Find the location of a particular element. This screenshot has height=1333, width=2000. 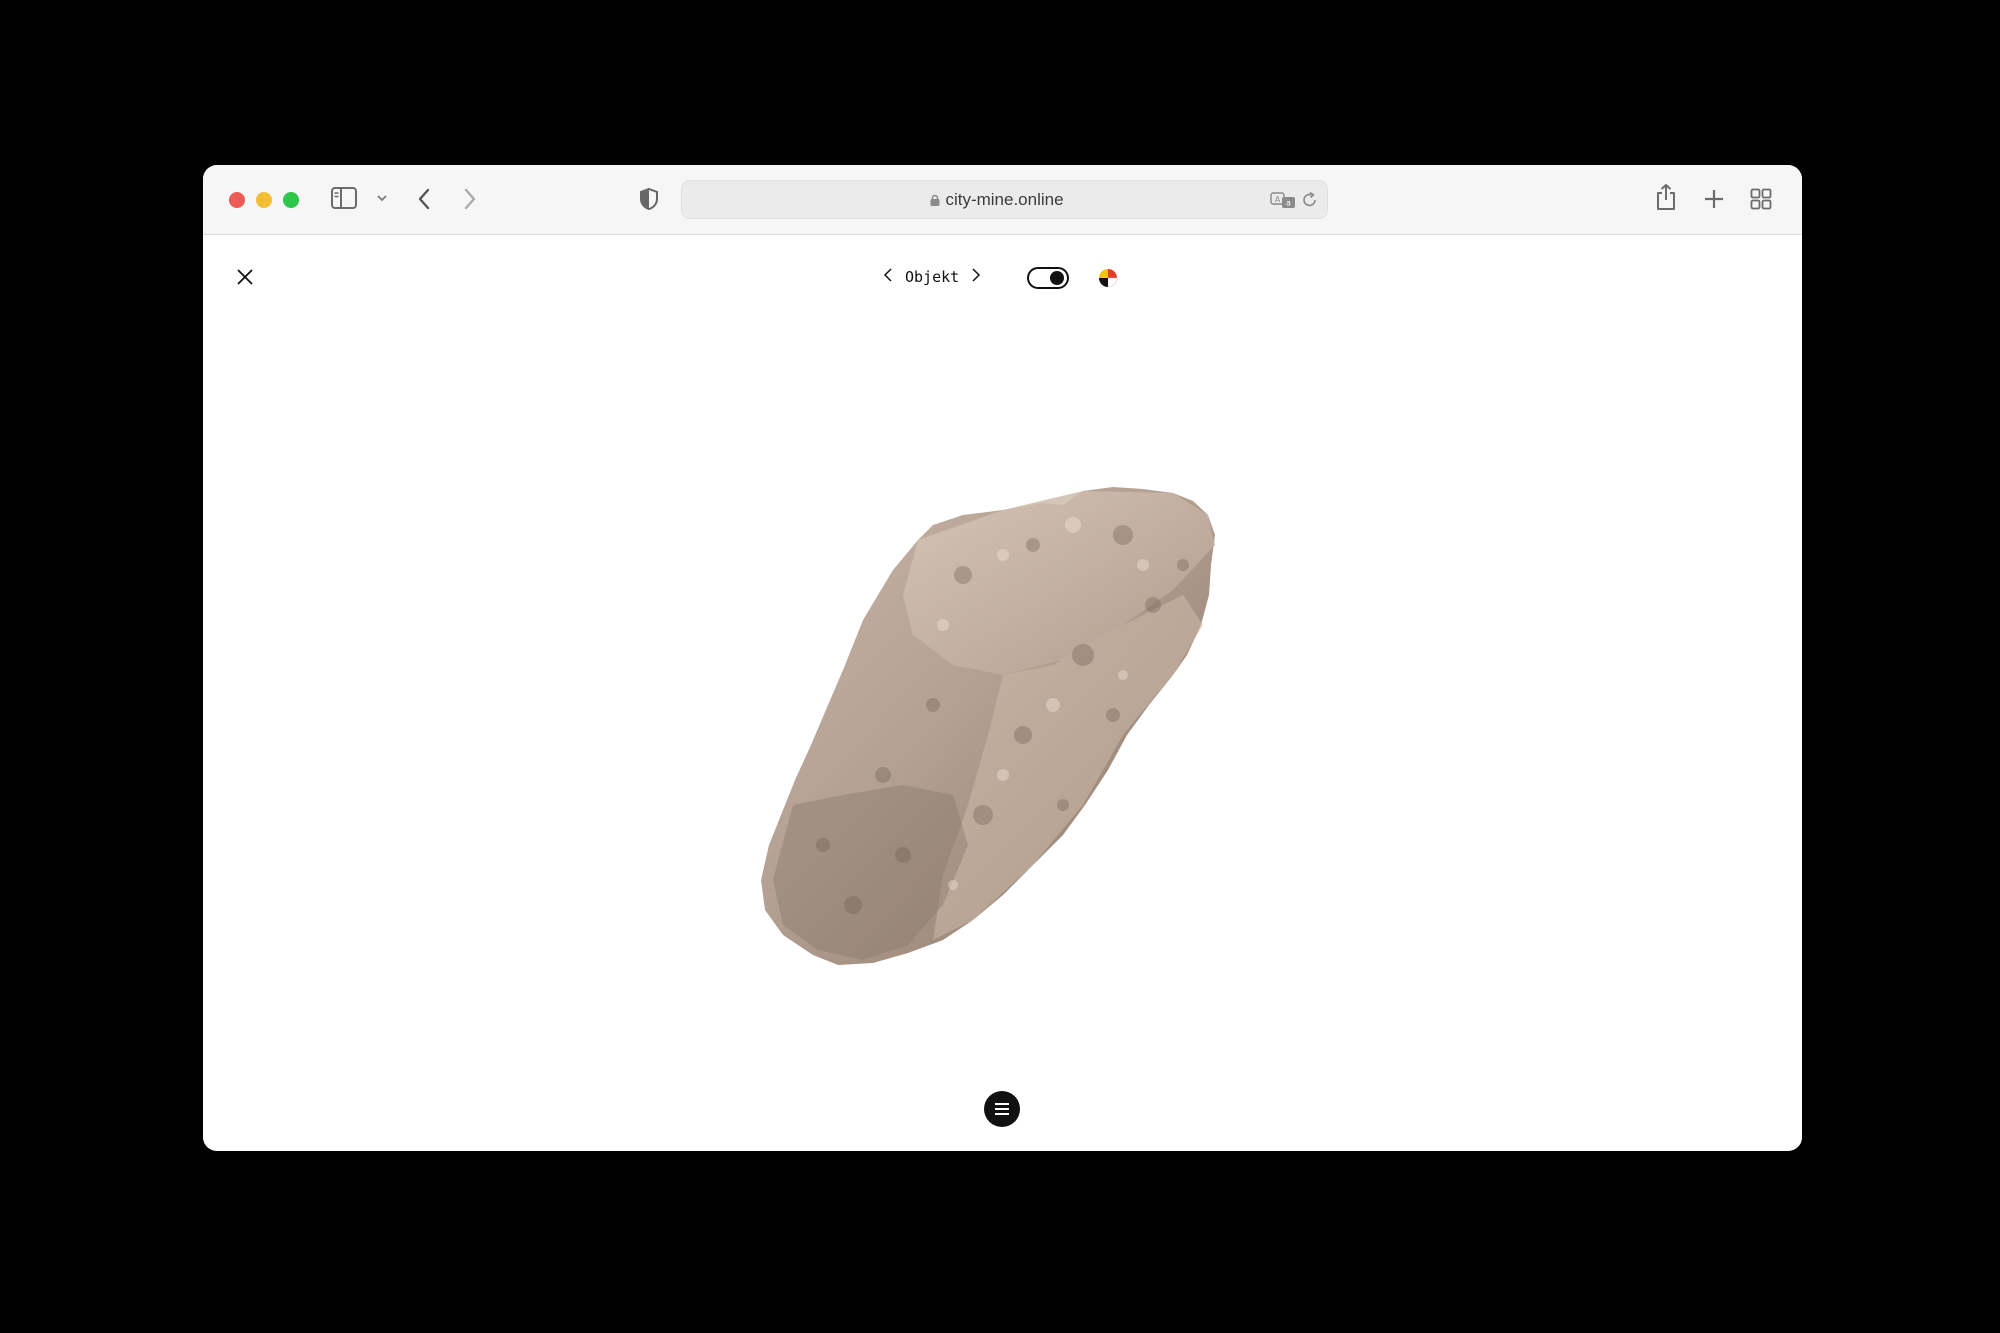

reload-icon is located at coordinates (1310, 200).